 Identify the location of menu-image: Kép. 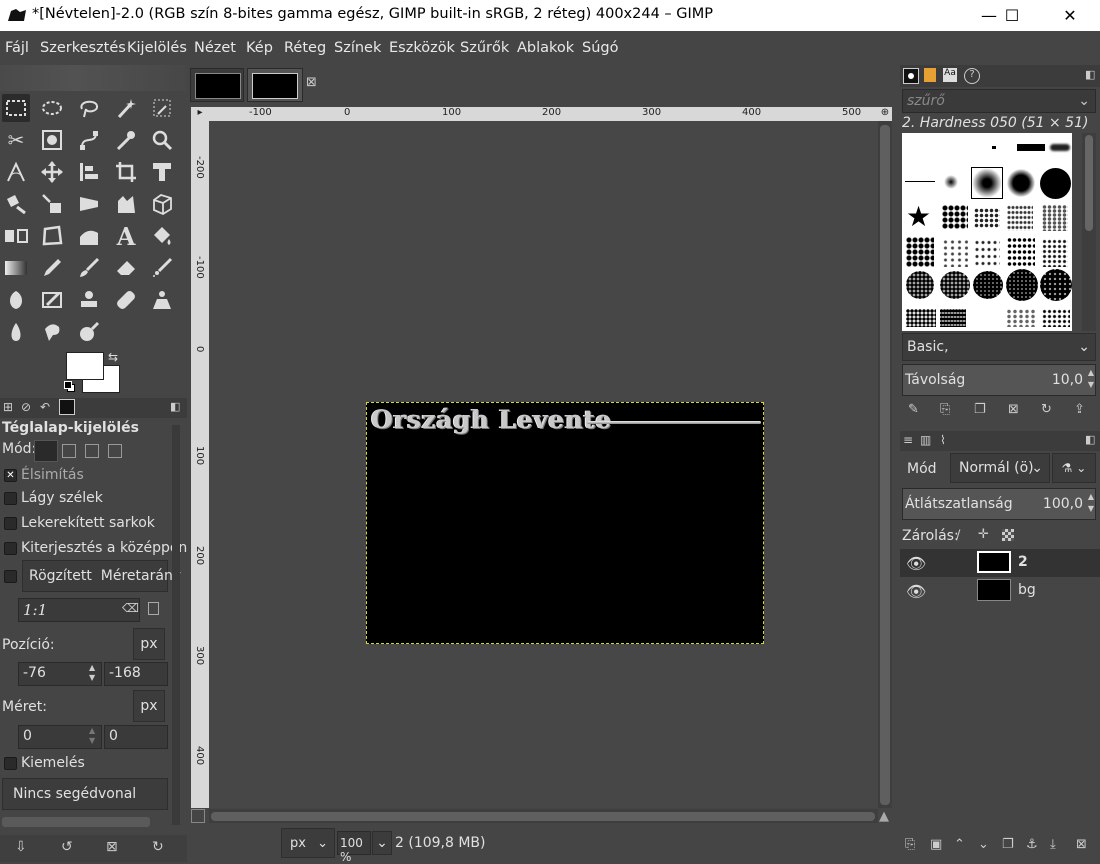
(259, 48).